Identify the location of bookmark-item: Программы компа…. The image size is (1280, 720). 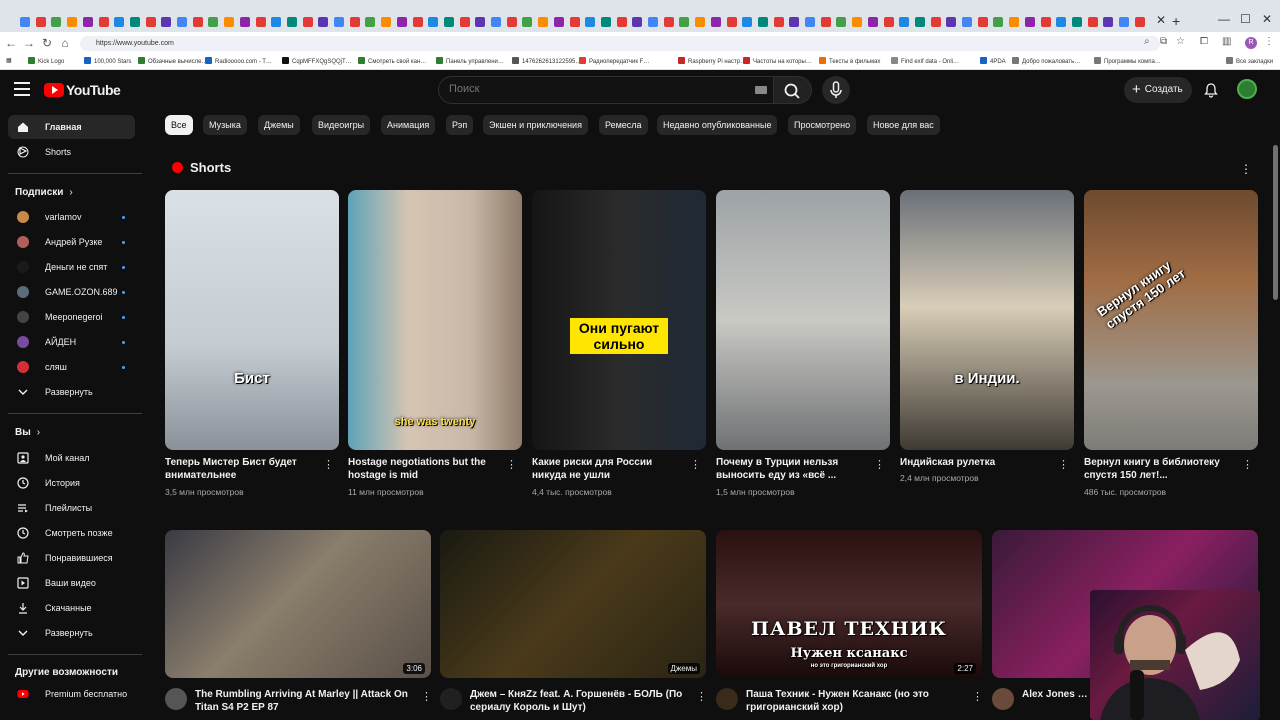
(1127, 61).